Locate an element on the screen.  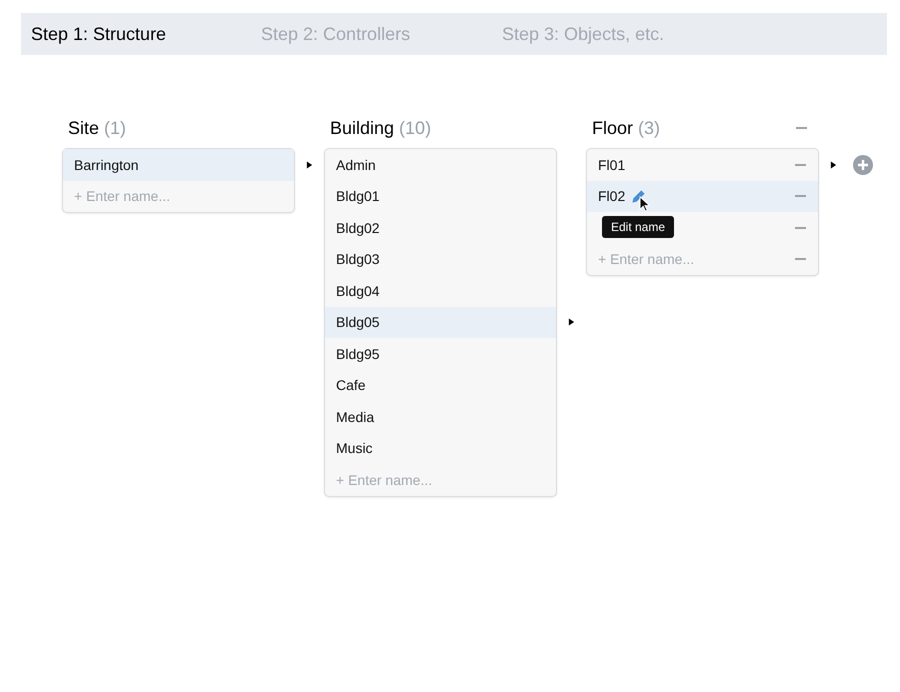
list-item: Bldg05 is located at coordinates (440, 322).